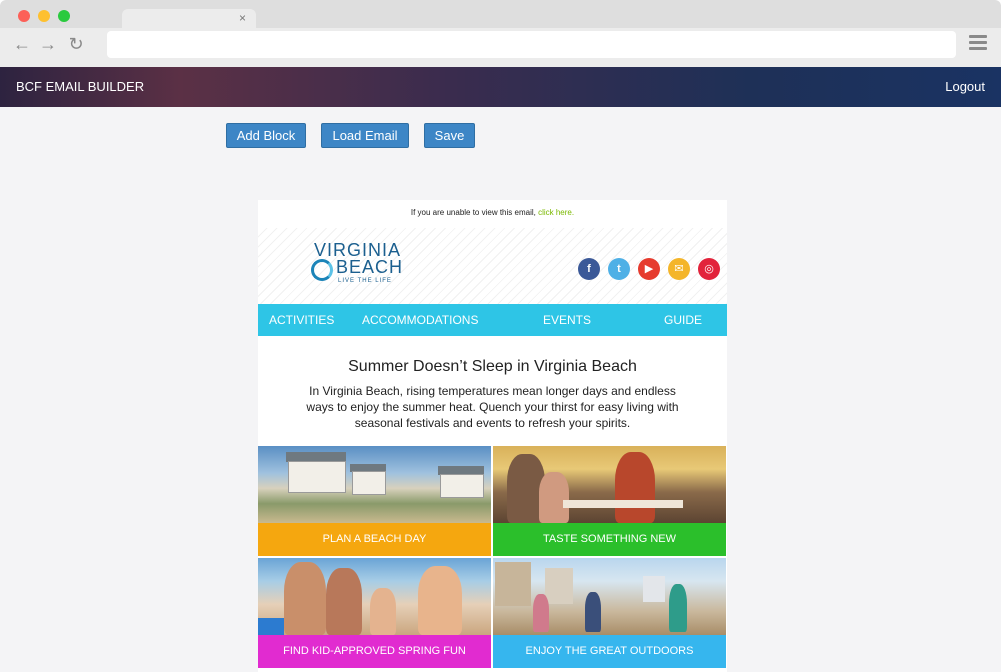  Describe the element at coordinates (24, 16) in the screenshot. I see `close-window-button` at that location.